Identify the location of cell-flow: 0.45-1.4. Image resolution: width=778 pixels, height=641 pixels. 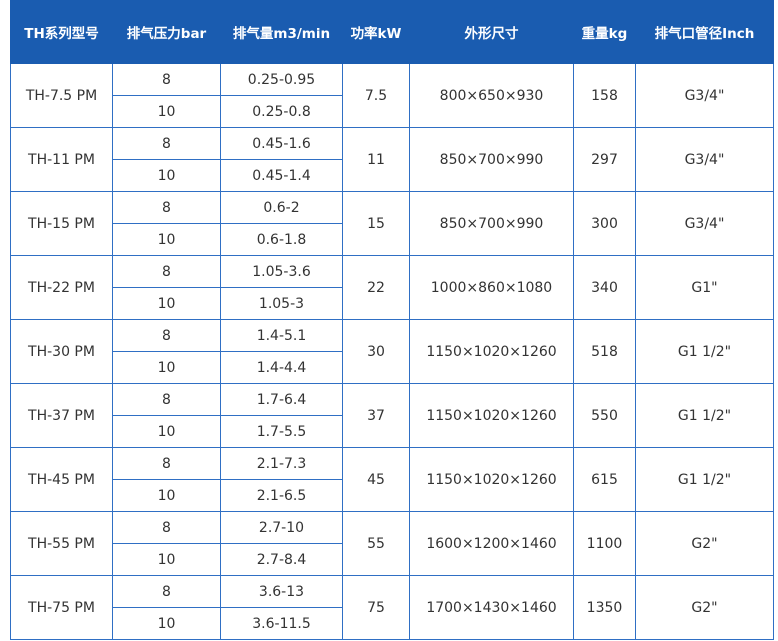
(281, 175).